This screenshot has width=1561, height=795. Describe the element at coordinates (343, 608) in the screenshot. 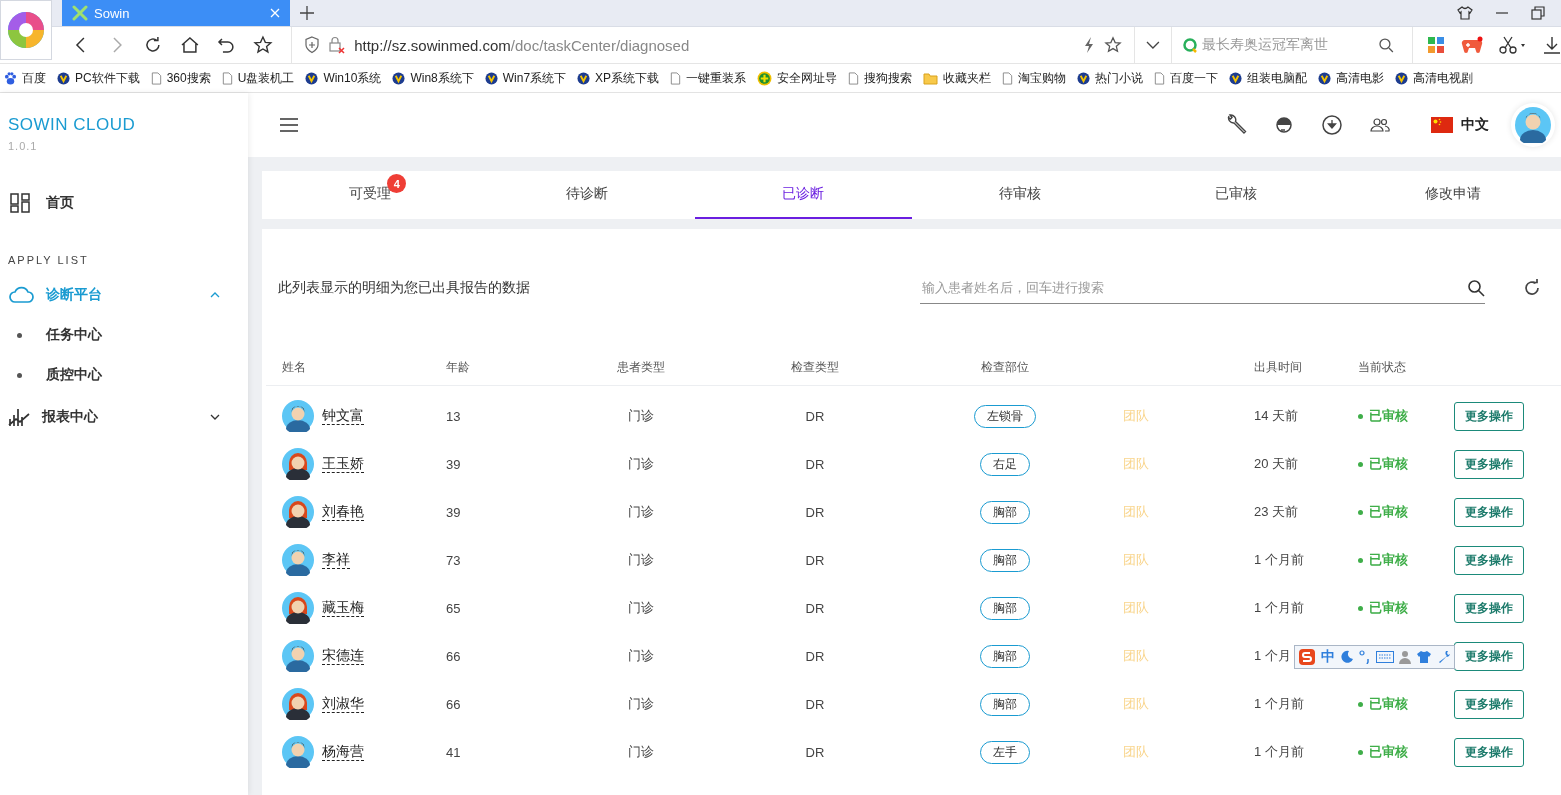

I see `patient-name-link: 藏玉梅` at that location.